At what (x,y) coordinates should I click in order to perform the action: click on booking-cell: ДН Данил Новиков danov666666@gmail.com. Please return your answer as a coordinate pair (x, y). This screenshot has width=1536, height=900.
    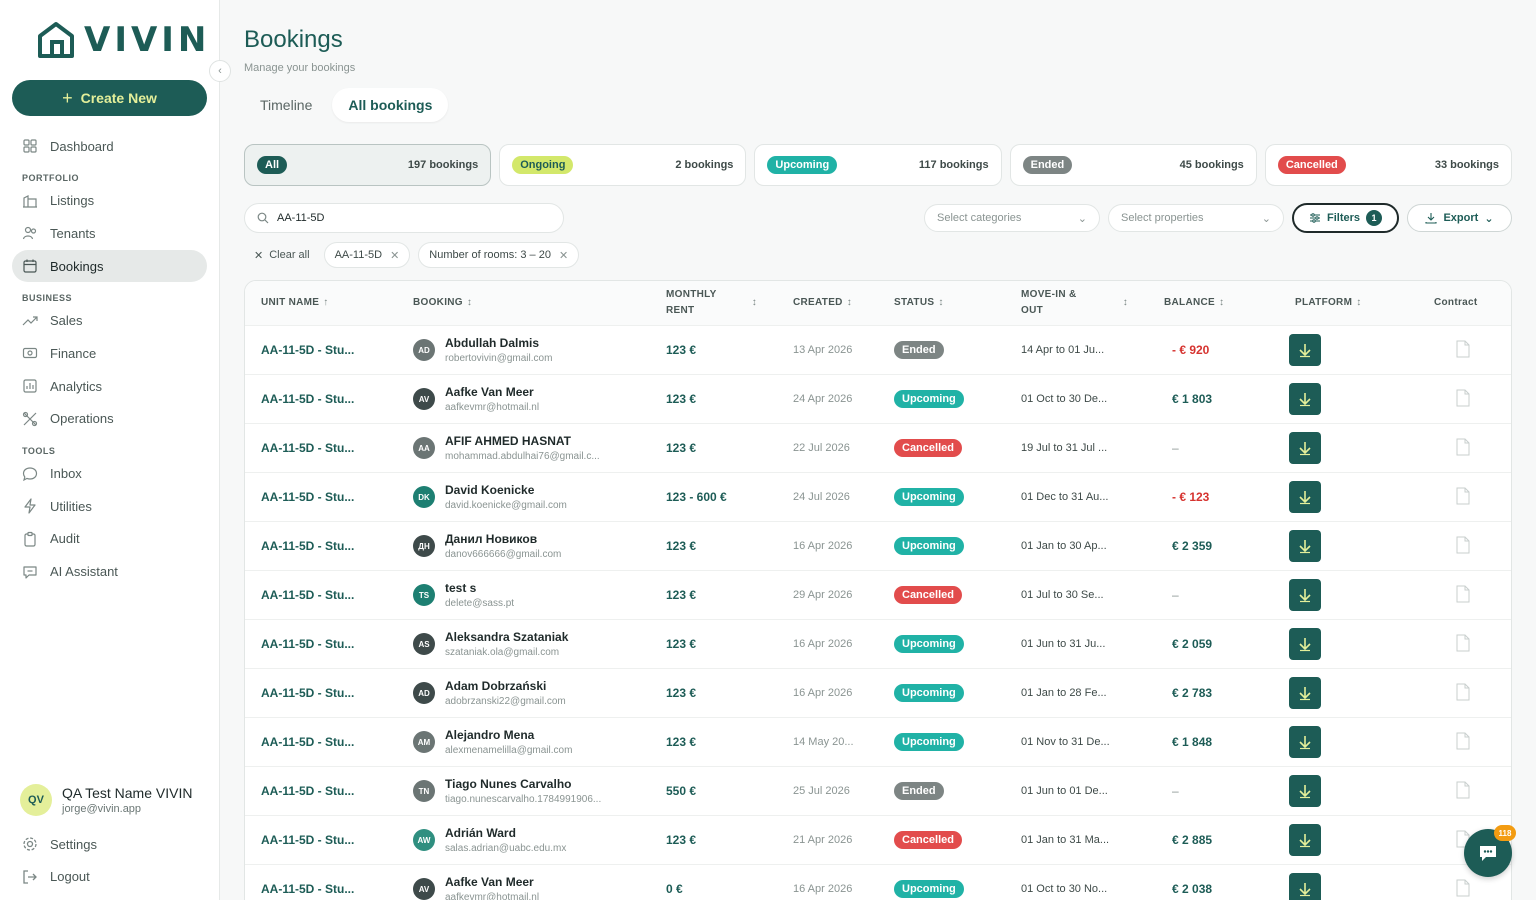
    Looking at the image, I should click on (523, 546).